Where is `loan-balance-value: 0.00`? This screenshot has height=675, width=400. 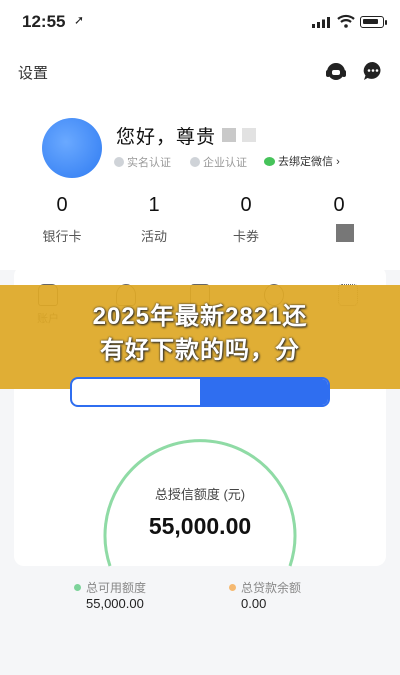 loan-balance-value: 0.00 is located at coordinates (254, 603).